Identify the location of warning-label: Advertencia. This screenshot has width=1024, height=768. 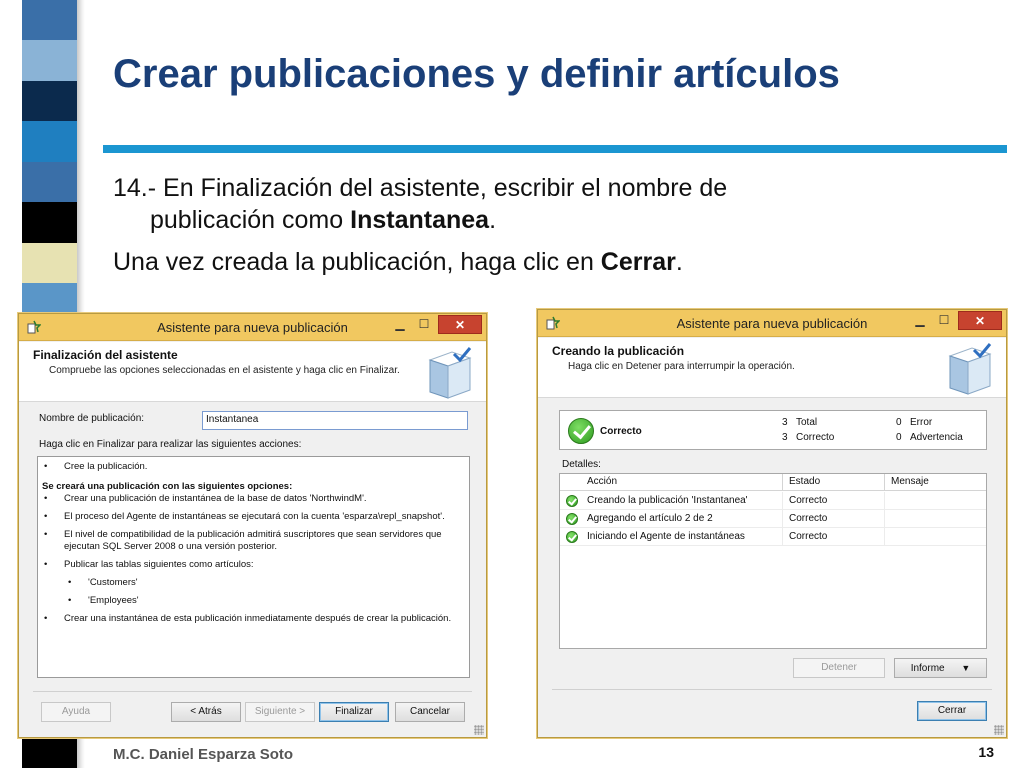
(936, 437).